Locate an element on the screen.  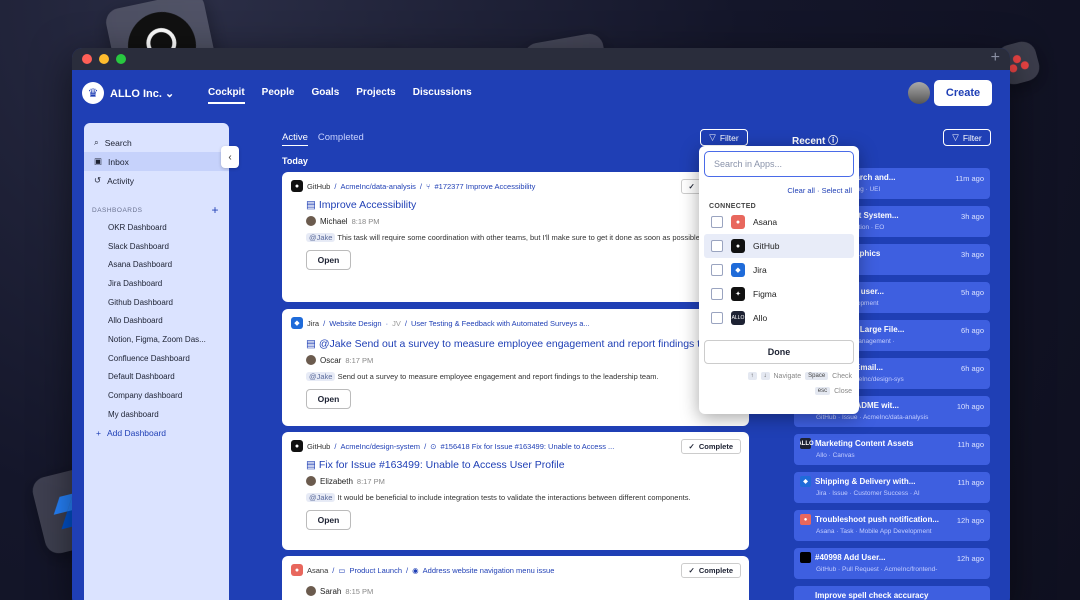
card-repo-link: AcmeInc/data-analysis is located at coordinates (377, 186).